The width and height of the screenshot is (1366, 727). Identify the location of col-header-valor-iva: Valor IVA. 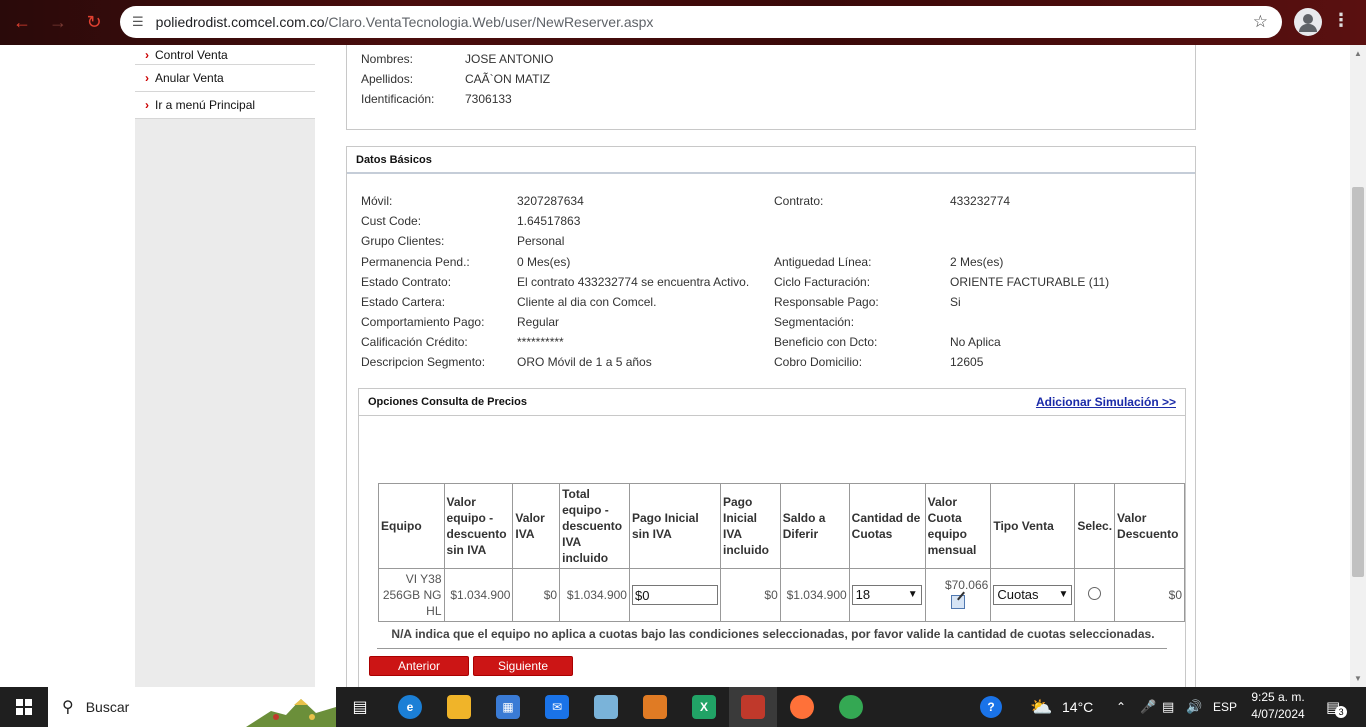
(536, 526).